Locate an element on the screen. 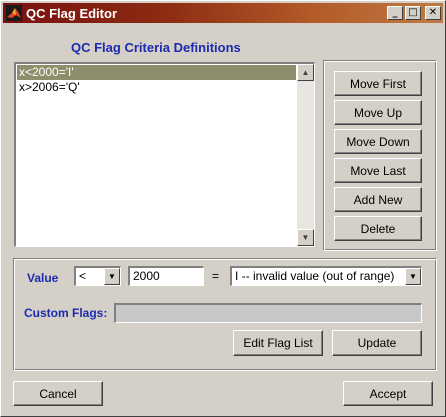 This screenshot has height=417, width=446. listbox-scrollbar: ▲ ▼ is located at coordinates (305, 155).